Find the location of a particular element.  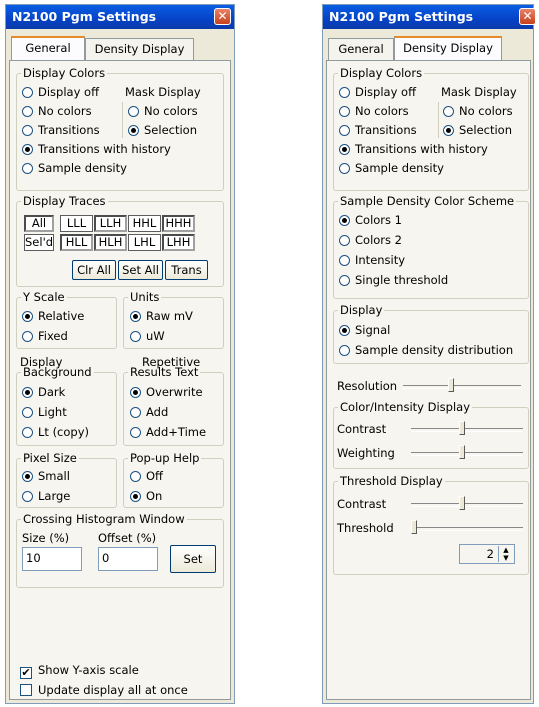

set-all-button: Set All is located at coordinates (140, 270).